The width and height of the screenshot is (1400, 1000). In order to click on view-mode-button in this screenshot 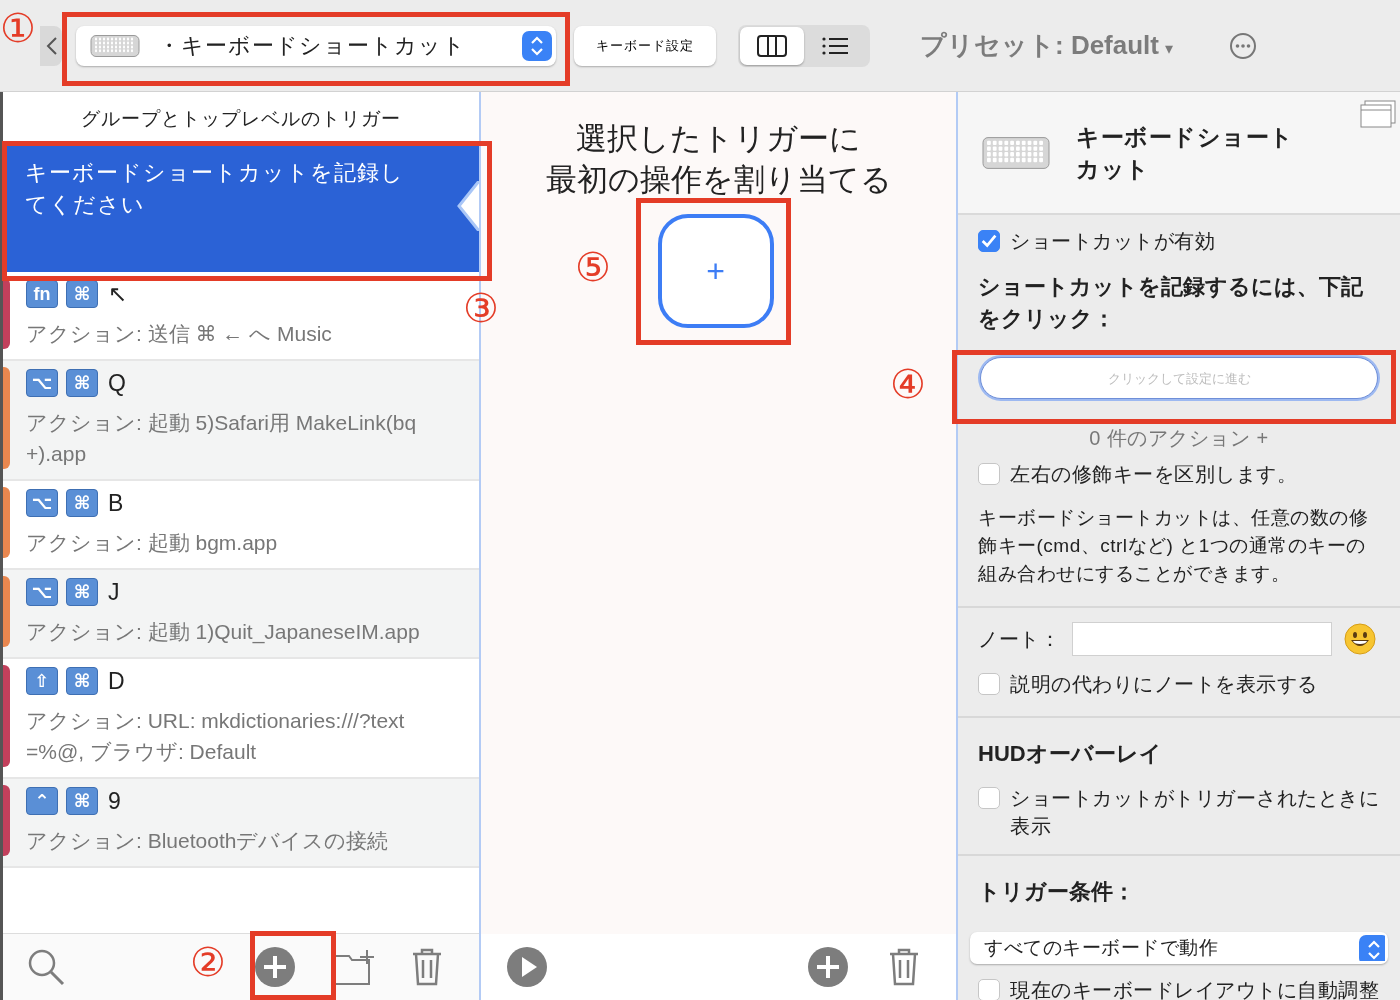, I will do `click(772, 45)`.